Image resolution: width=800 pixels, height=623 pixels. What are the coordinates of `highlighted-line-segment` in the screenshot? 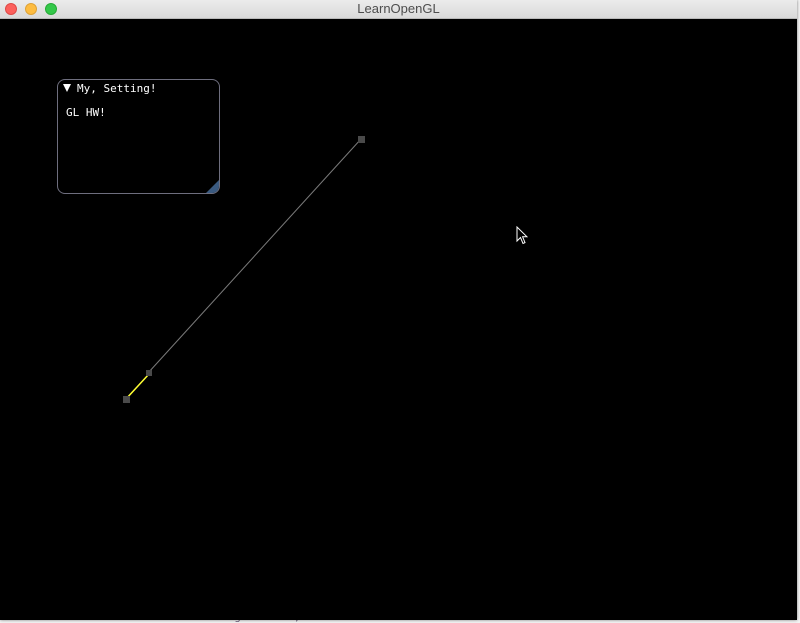 It's located at (137, 386).